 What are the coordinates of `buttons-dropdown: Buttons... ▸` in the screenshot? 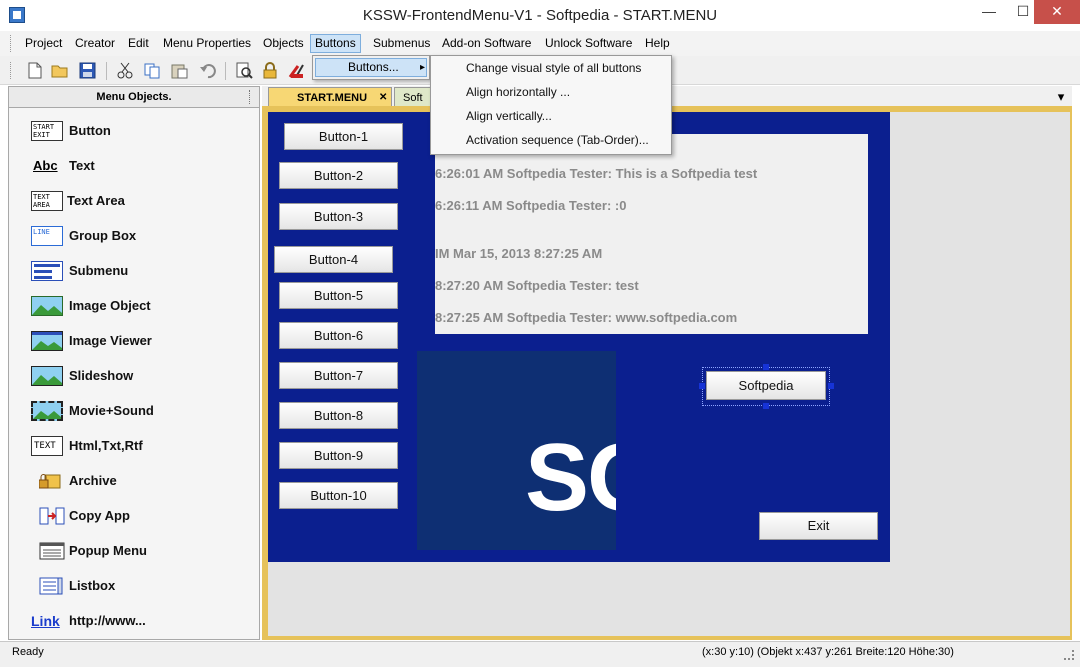 It's located at (371, 67).